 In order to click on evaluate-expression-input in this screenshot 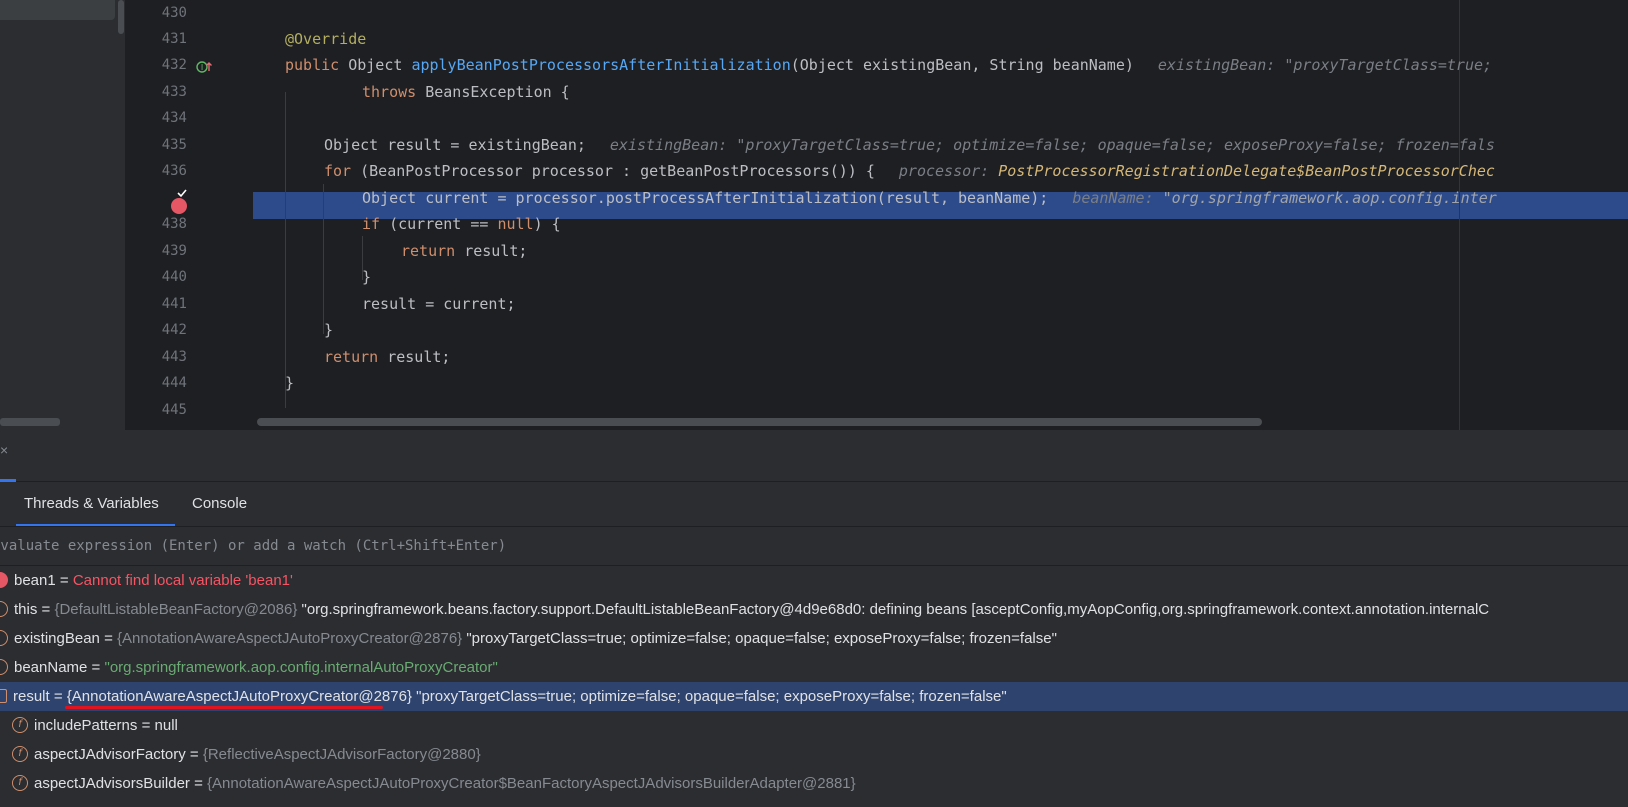, I will do `click(814, 546)`.